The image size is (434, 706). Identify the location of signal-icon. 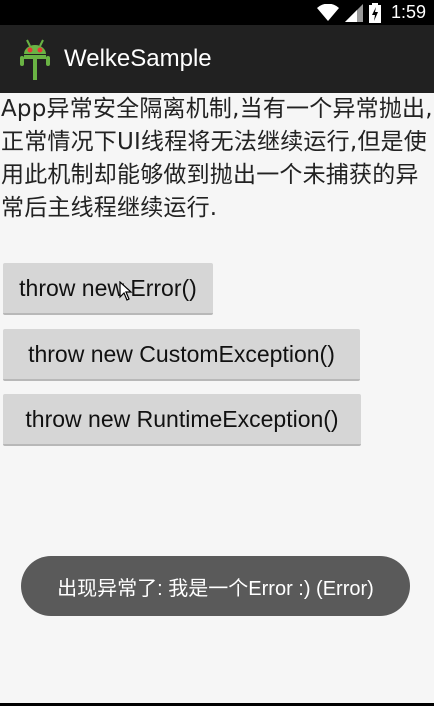
(353, 12).